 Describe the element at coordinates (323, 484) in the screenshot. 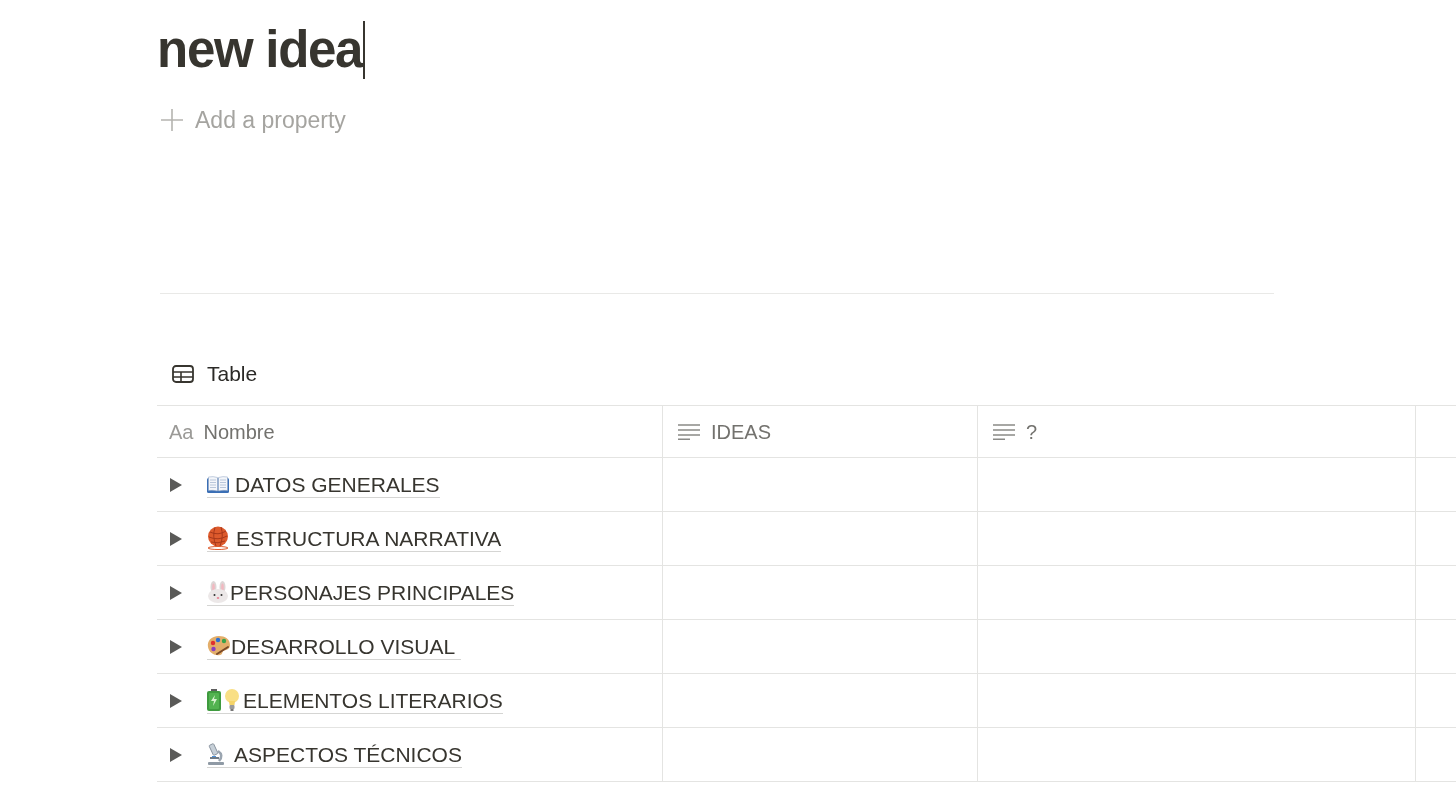

I see `page-link: DATOS GENERALES` at that location.